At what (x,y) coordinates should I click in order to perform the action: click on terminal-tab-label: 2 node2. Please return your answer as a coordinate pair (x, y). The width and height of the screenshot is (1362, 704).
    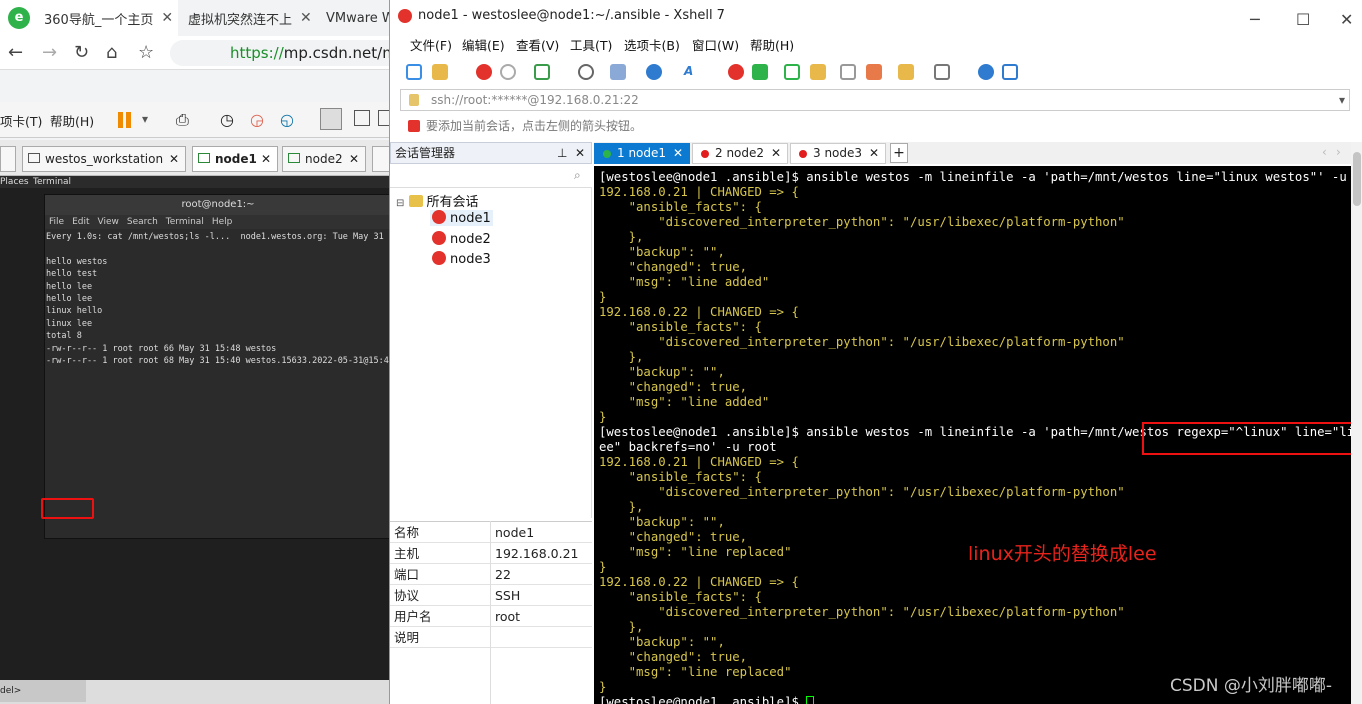
    Looking at the image, I should click on (740, 153).